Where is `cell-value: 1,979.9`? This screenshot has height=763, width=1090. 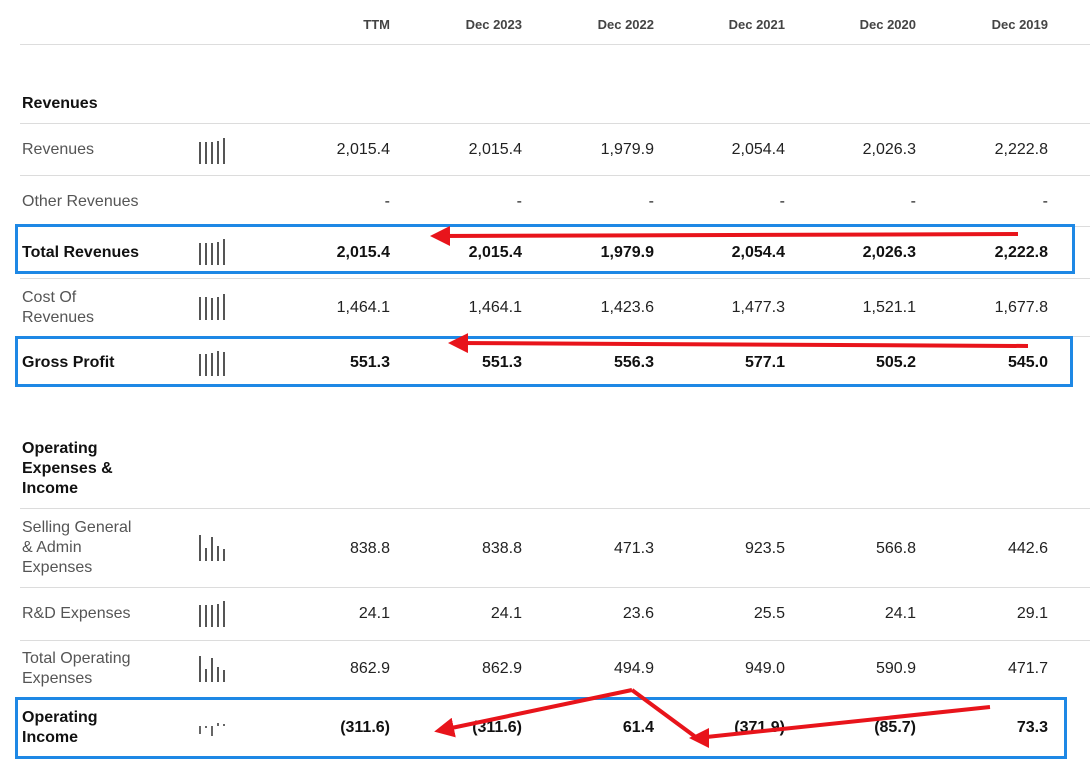
cell-value: 1,979.9 is located at coordinates (627, 149).